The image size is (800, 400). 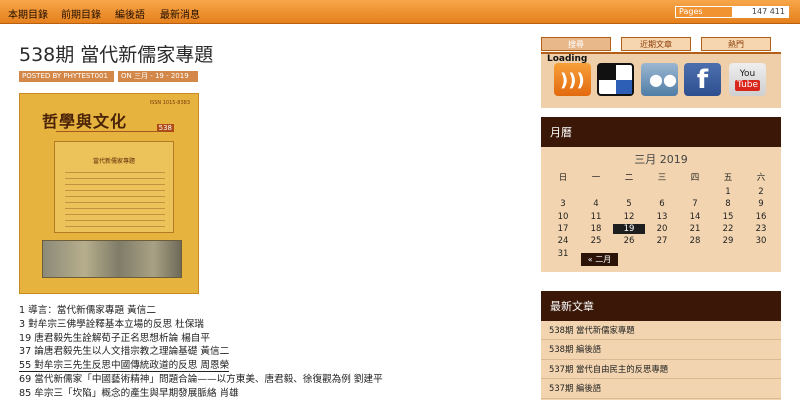 I want to click on calendar-day: 14, so click(x=695, y=217).